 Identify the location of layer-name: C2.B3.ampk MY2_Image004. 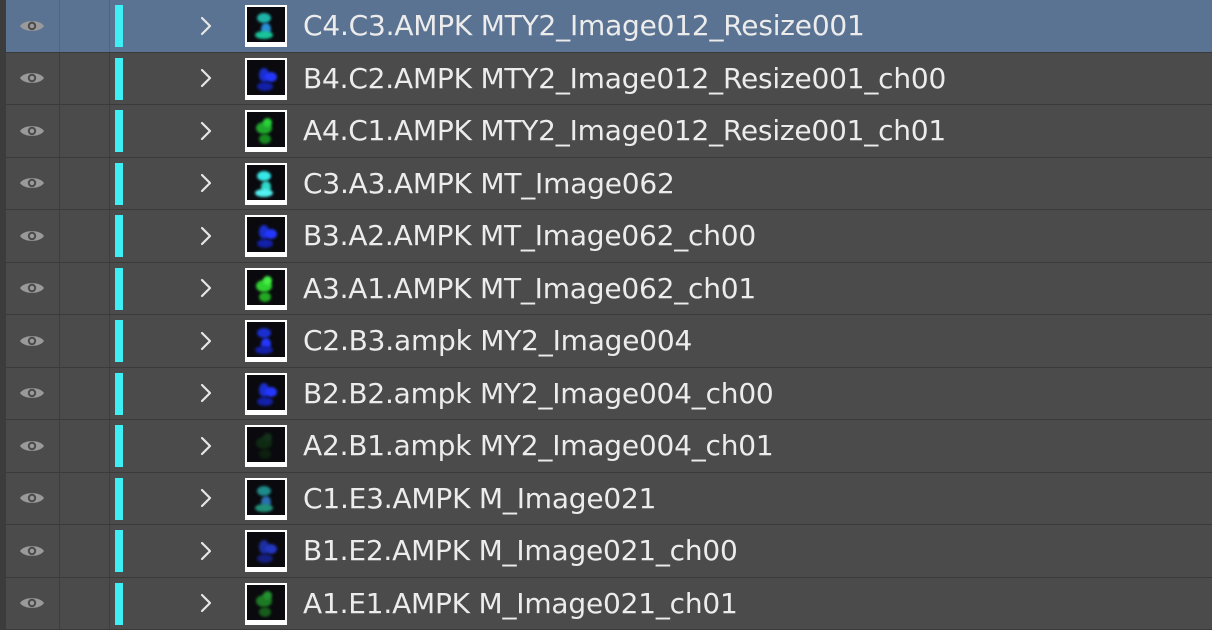
(497, 341).